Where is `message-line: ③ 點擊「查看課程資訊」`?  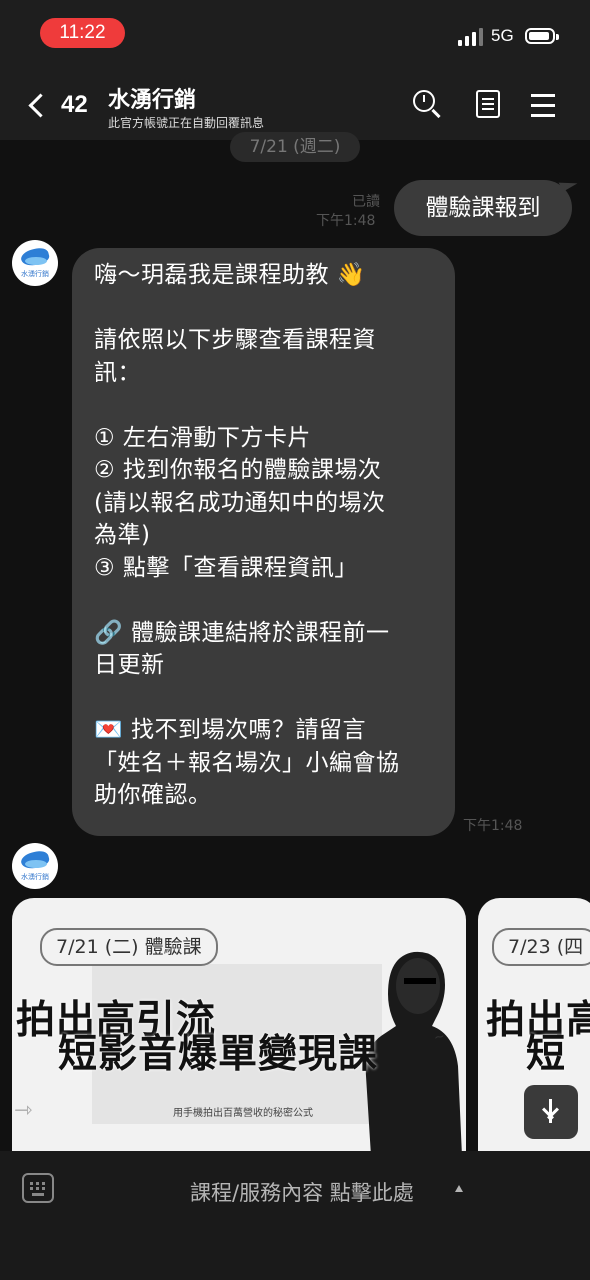 message-line: ③ 點擊「查看課程資訊」 is located at coordinates (226, 567).